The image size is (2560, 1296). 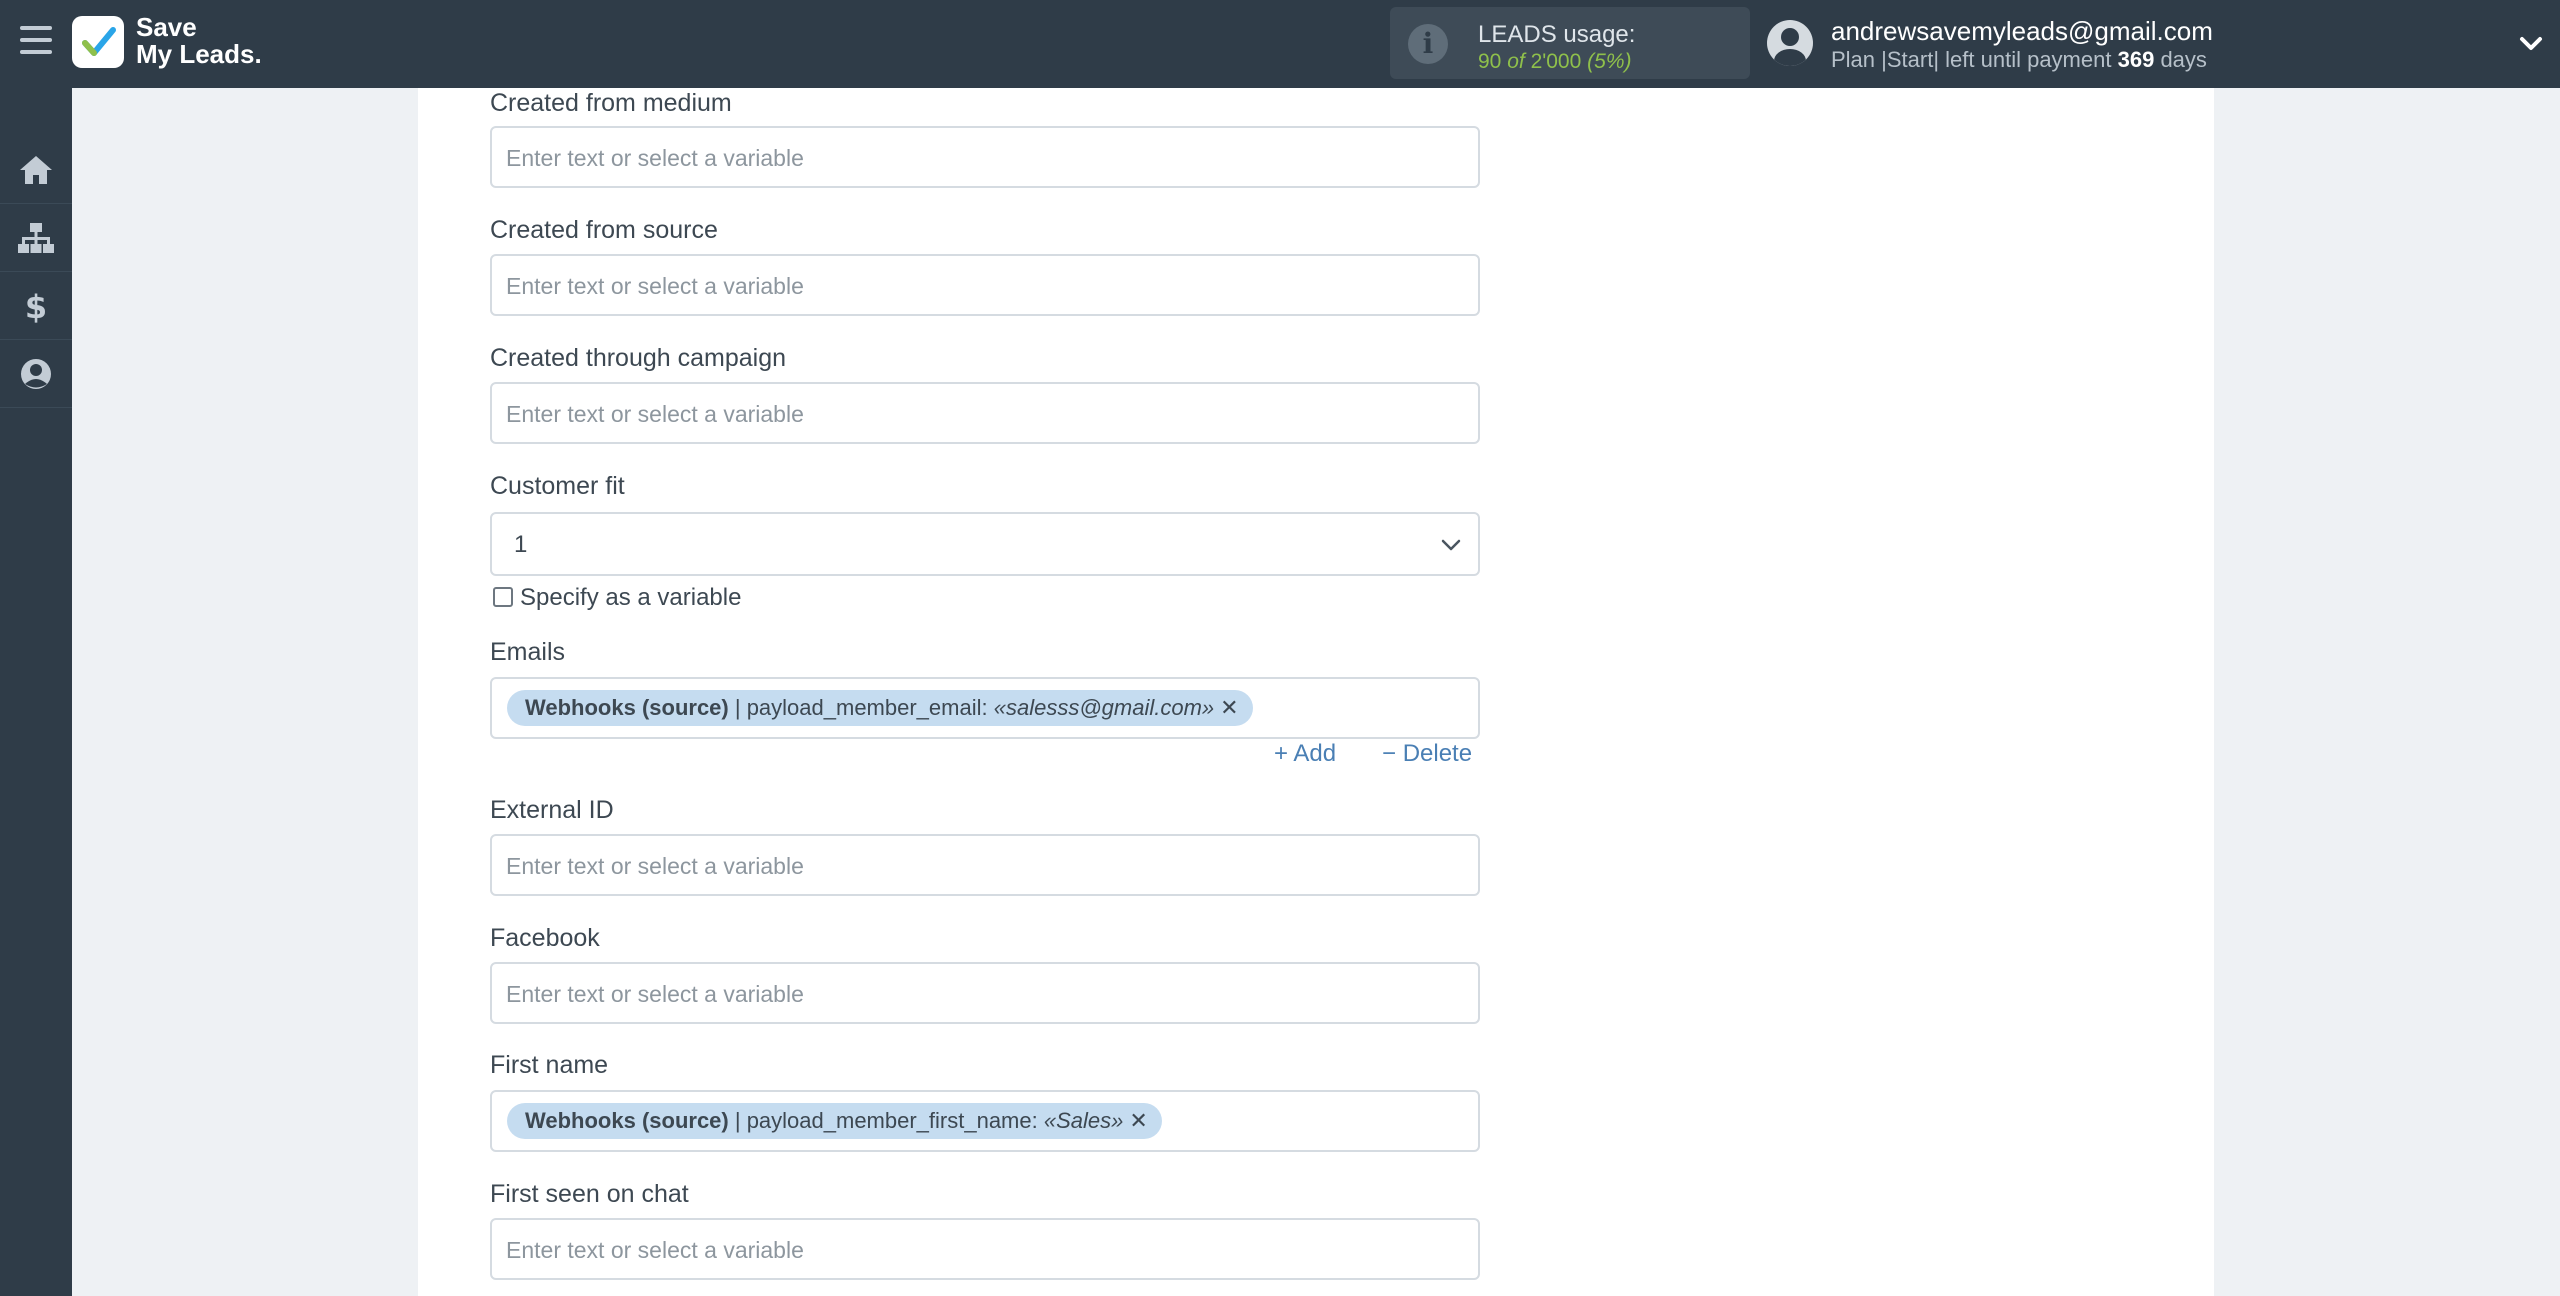 What do you see at coordinates (521, 544) in the screenshot?
I see `customer-fit-value: 1` at bounding box center [521, 544].